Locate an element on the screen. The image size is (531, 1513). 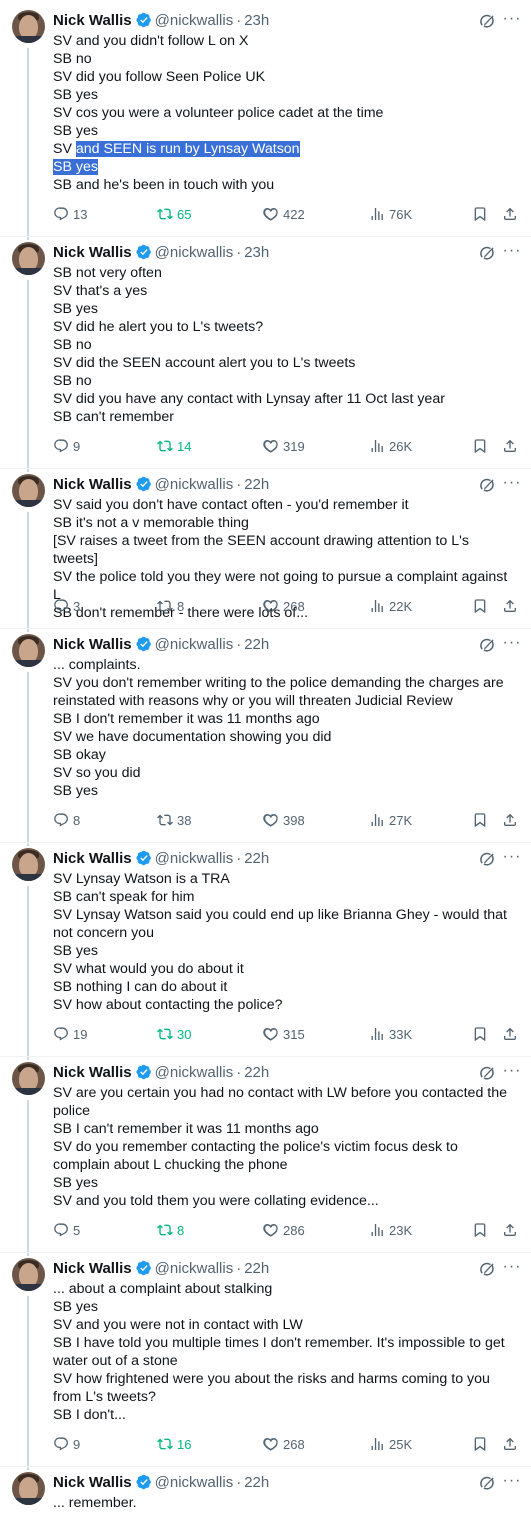
reply-button: 19 is located at coordinates (70, 1034).